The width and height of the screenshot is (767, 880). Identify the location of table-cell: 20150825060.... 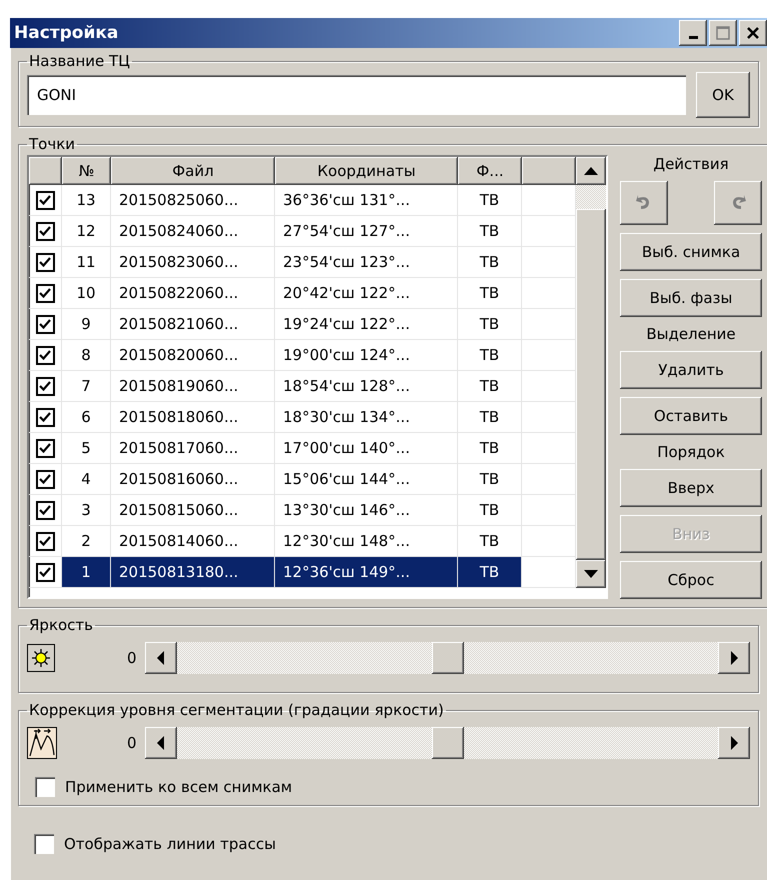
(193, 200).